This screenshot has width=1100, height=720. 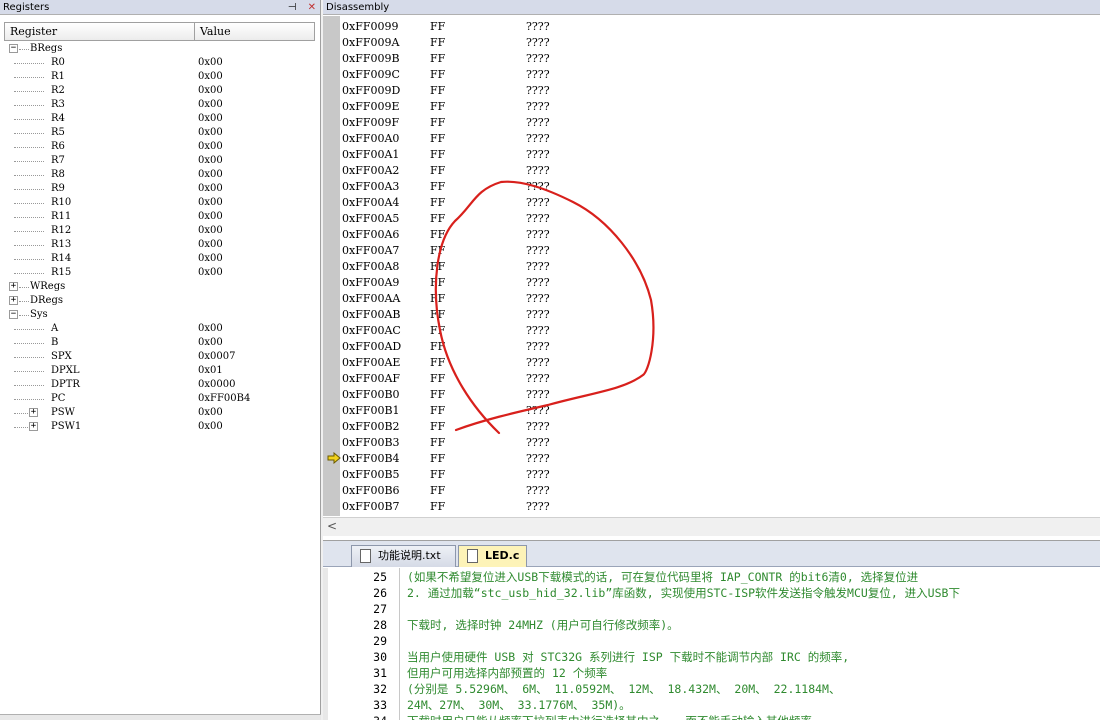 I want to click on code-line: 28 下载时, 选择时钟 24MHZ (用户可自行修改频率)。, so click(x=711, y=625).